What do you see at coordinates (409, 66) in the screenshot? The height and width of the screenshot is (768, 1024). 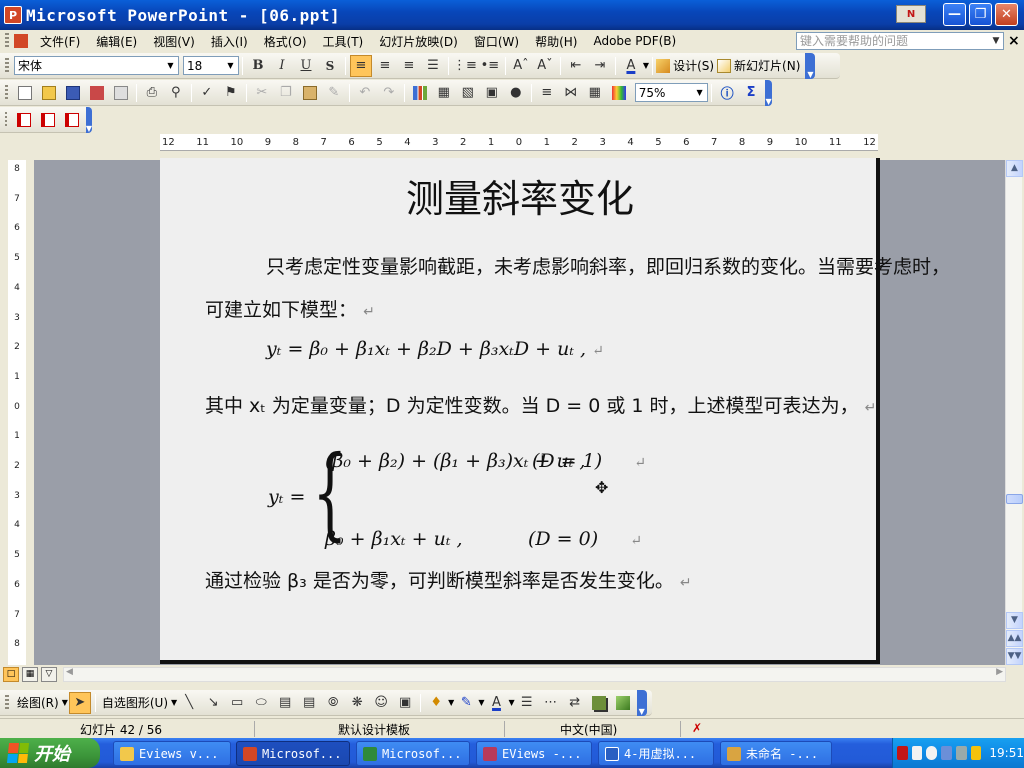 I see `align-right-button: ≡` at bounding box center [409, 66].